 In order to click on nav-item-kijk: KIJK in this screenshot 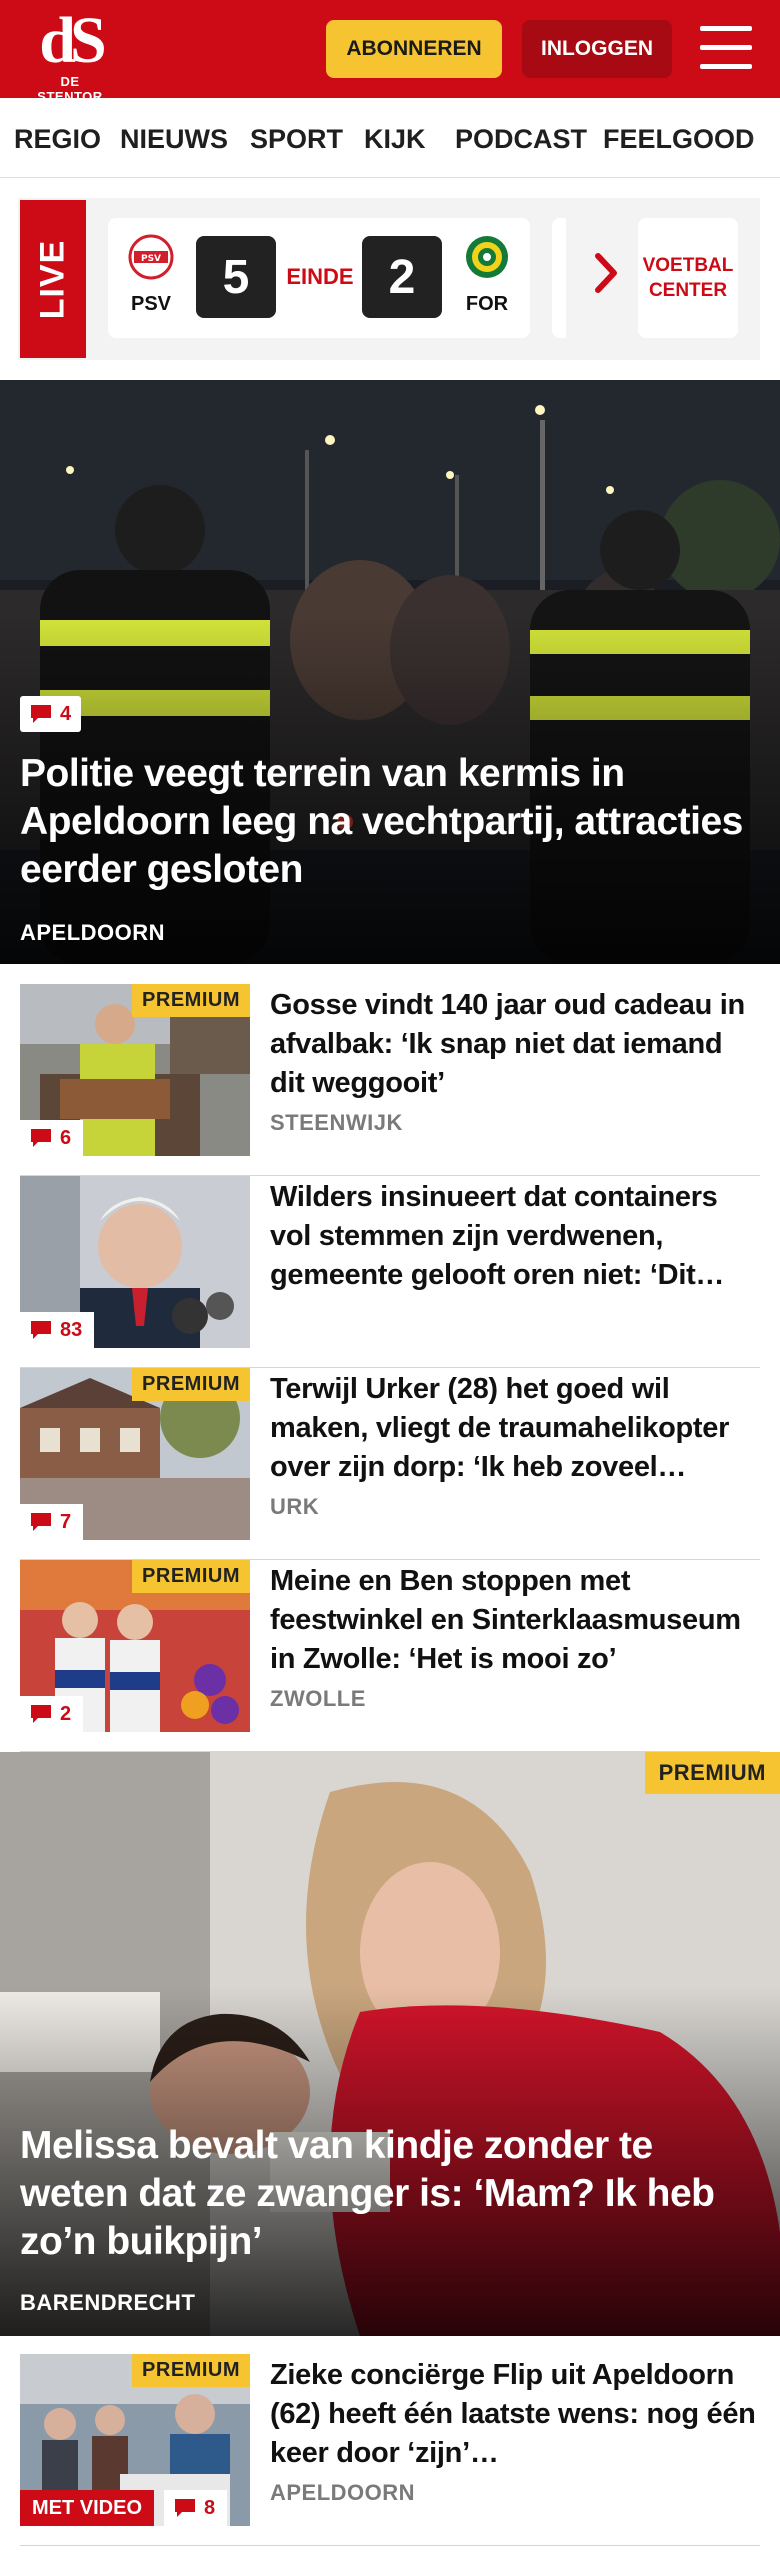, I will do `click(395, 139)`.